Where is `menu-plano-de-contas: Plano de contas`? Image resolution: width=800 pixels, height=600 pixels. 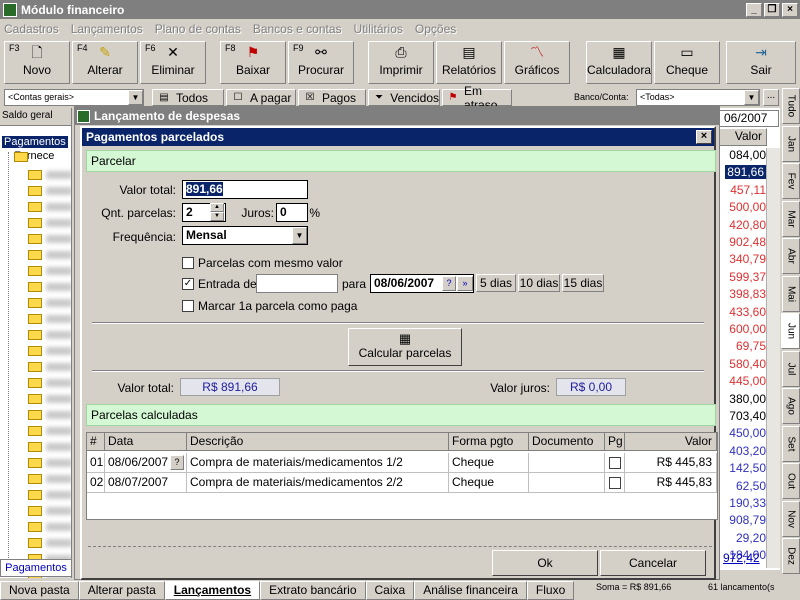
menu-plano-de-contas: Plano de contas is located at coordinates (198, 29).